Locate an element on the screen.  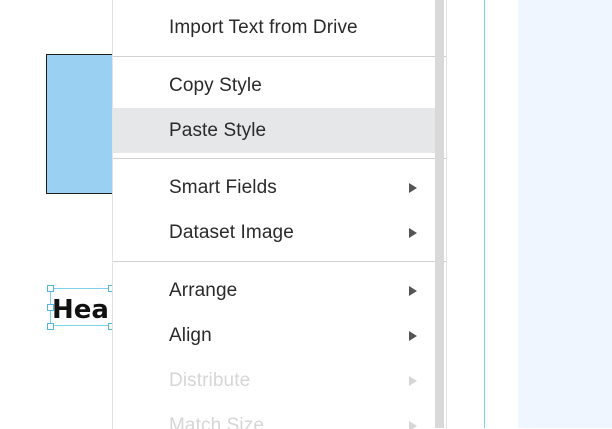
resize-handle-left is located at coordinates (50, 307).